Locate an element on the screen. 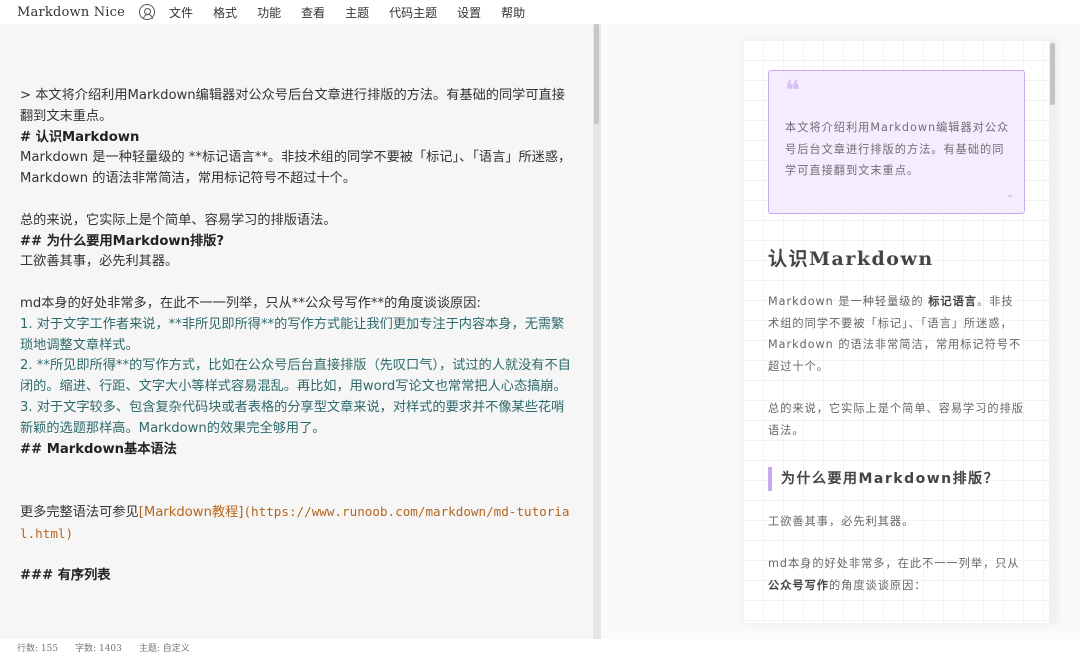  editor-line-heading: ## Markdown基本语法 is located at coordinates (98, 449).